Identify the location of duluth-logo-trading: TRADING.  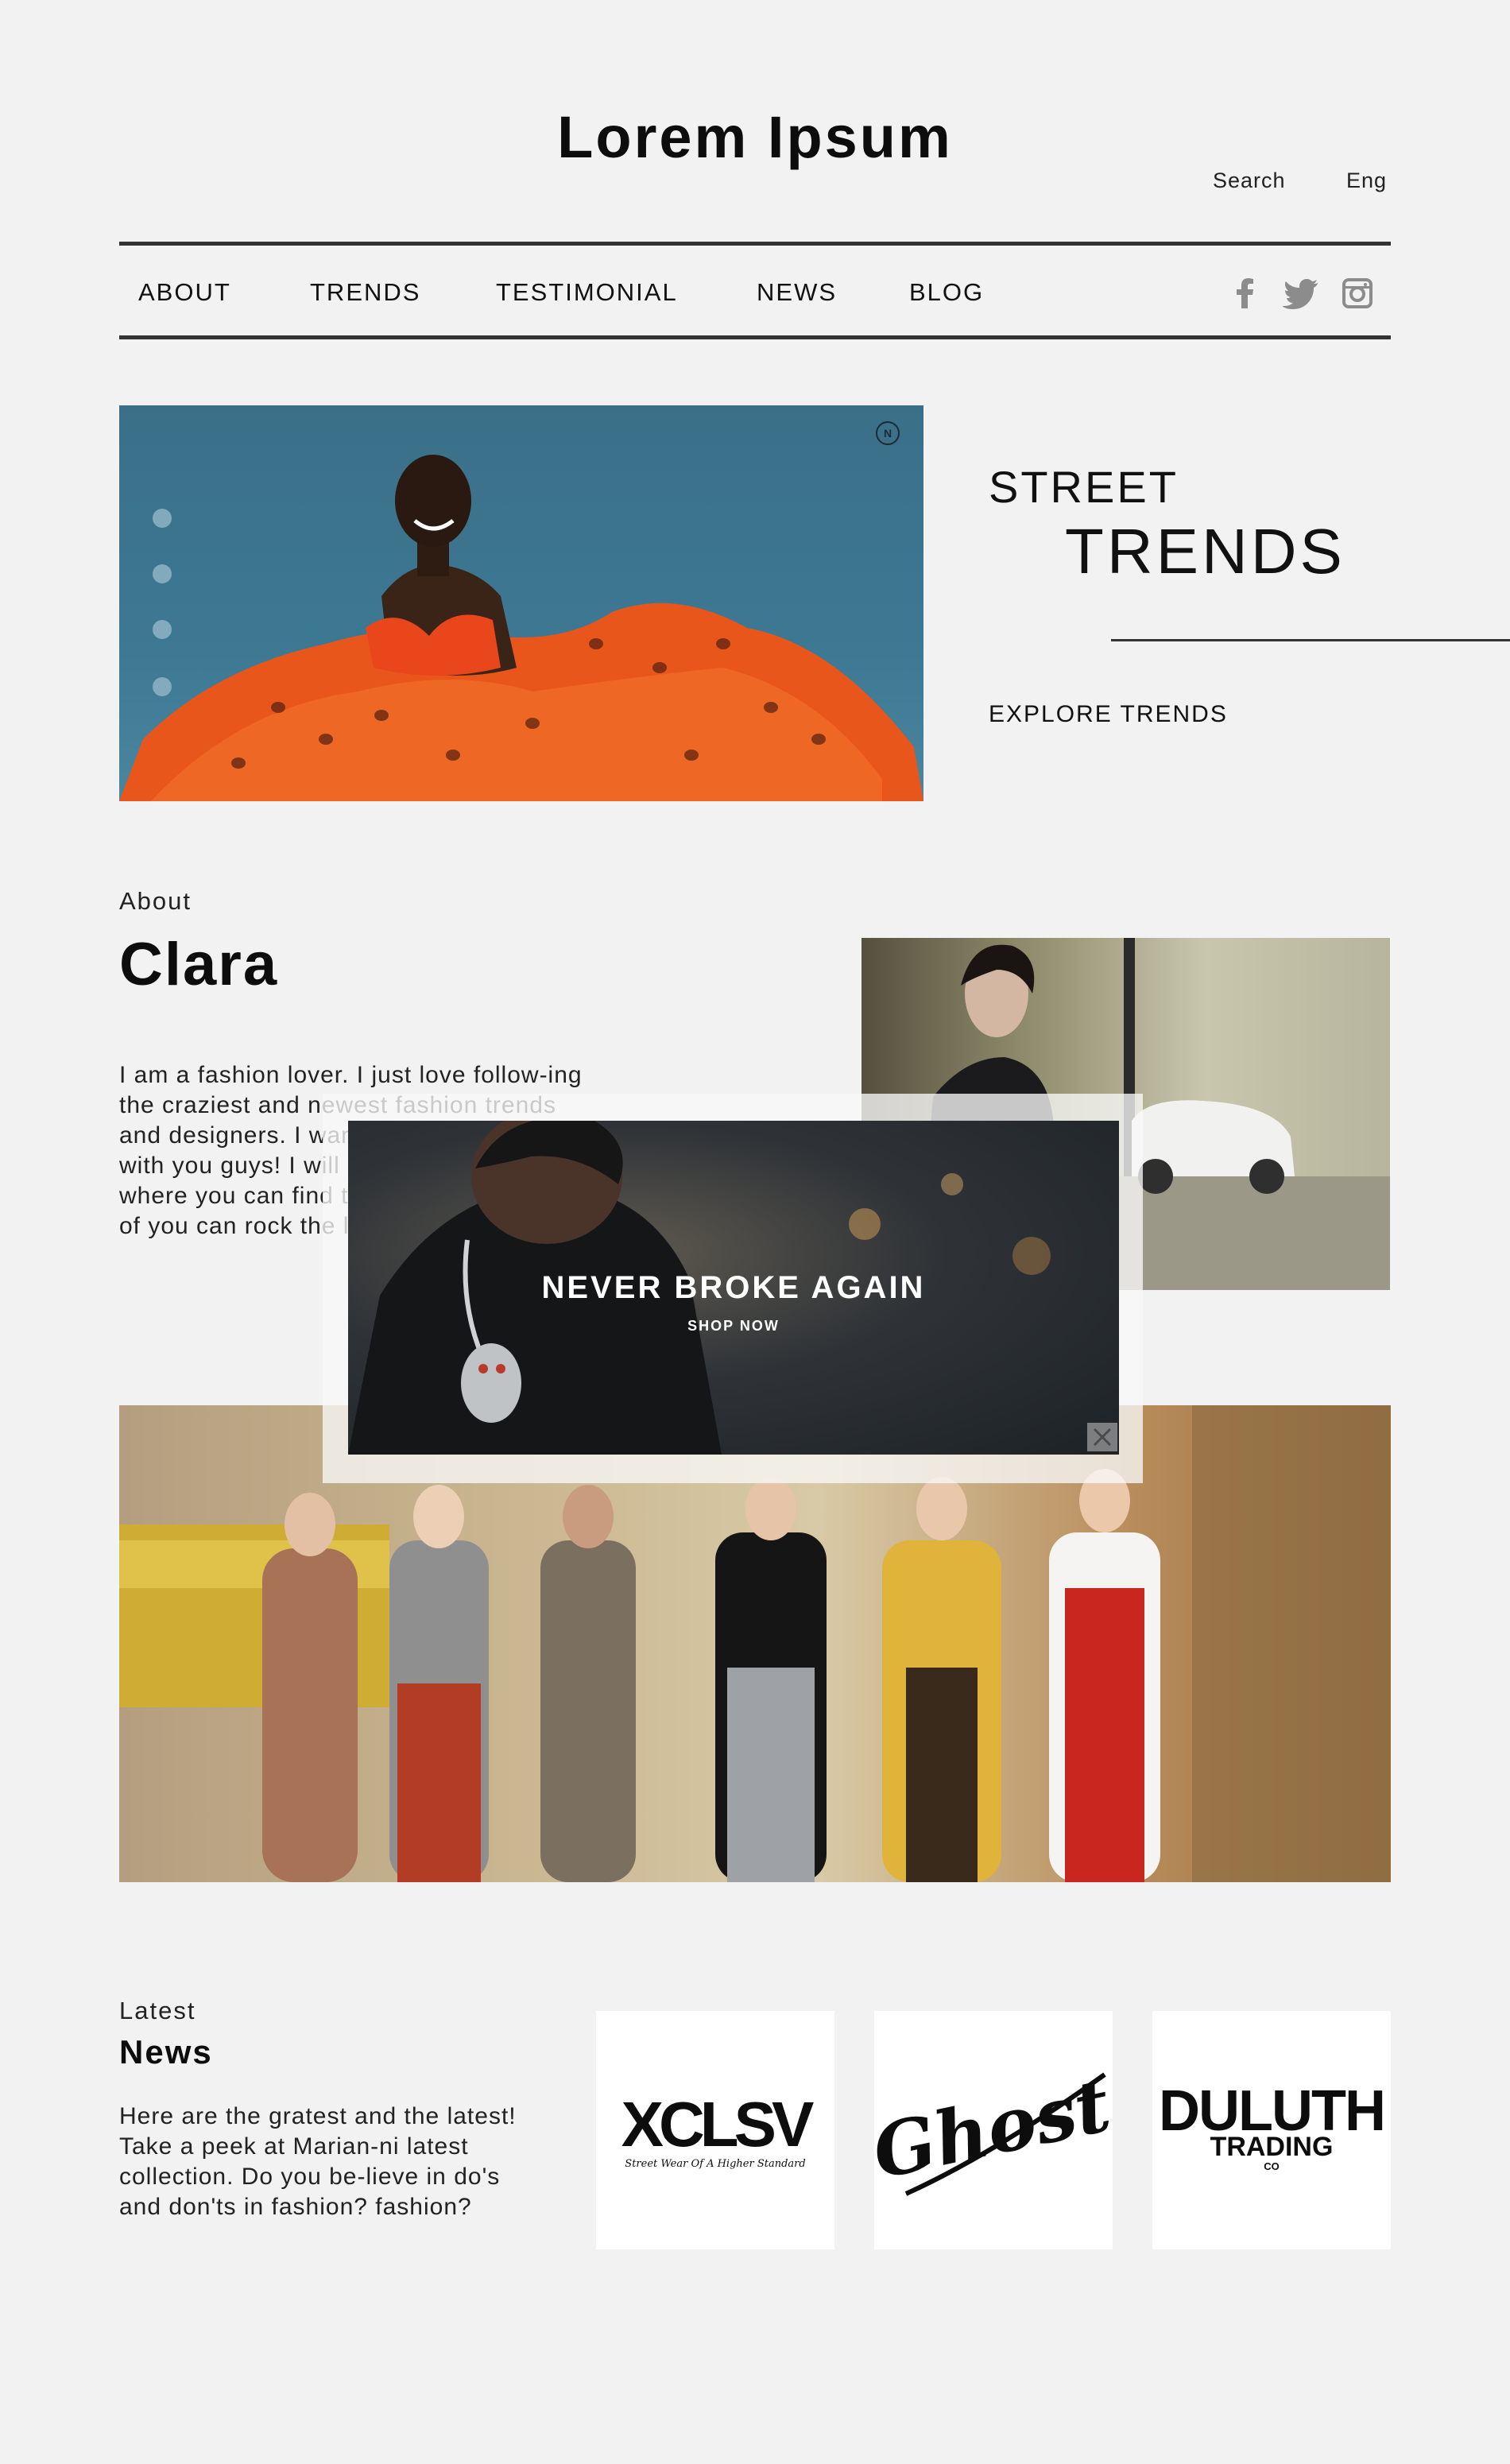
(1272, 2147).